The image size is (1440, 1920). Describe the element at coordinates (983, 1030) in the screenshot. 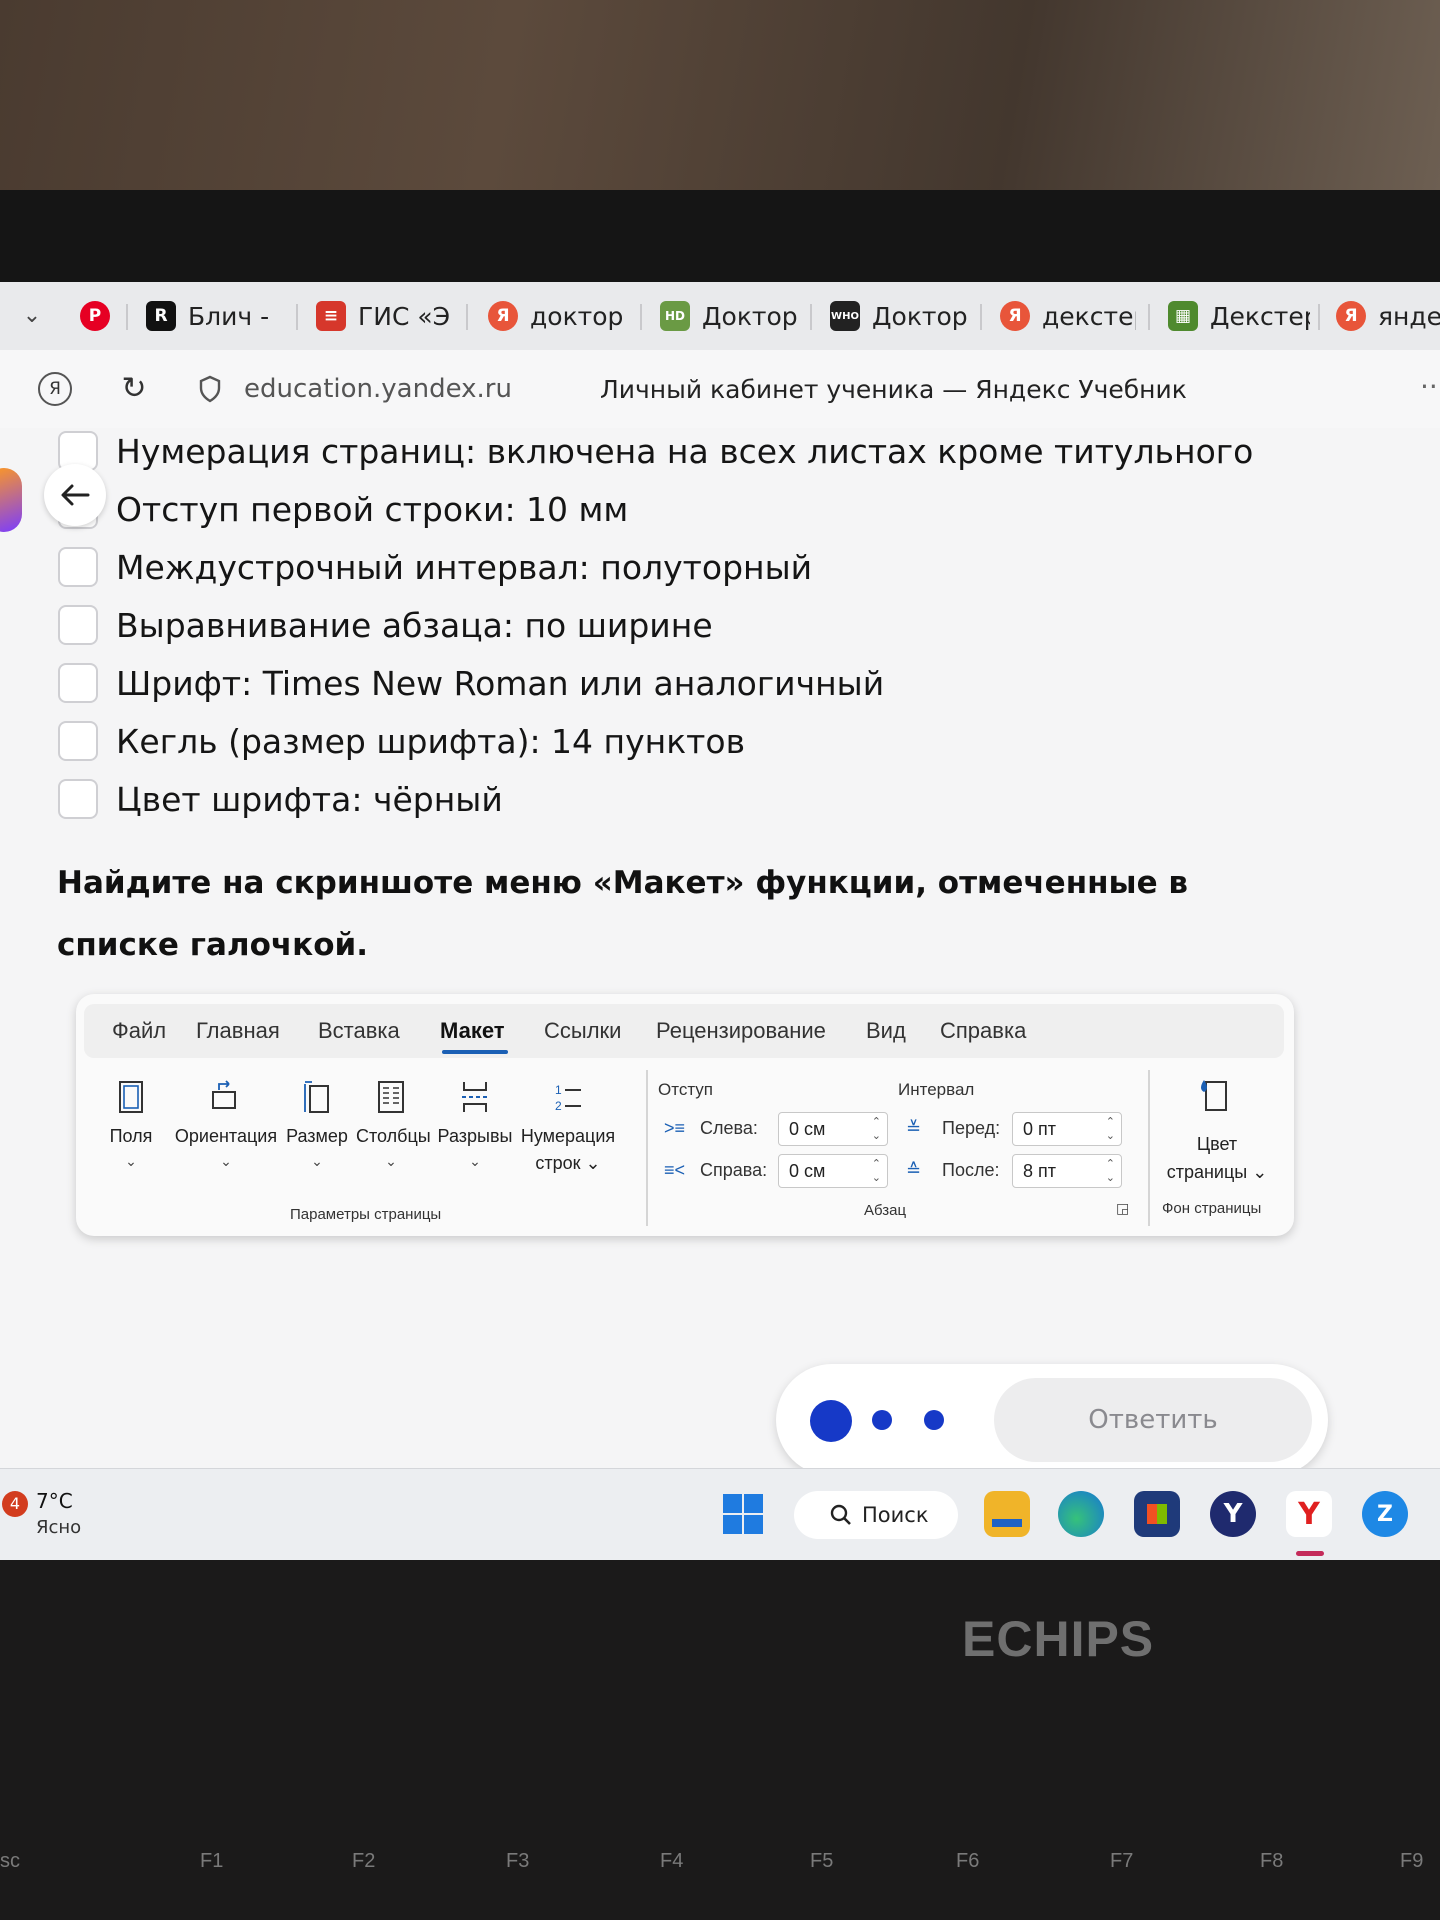

I see `ribbon-tab: Справка` at that location.